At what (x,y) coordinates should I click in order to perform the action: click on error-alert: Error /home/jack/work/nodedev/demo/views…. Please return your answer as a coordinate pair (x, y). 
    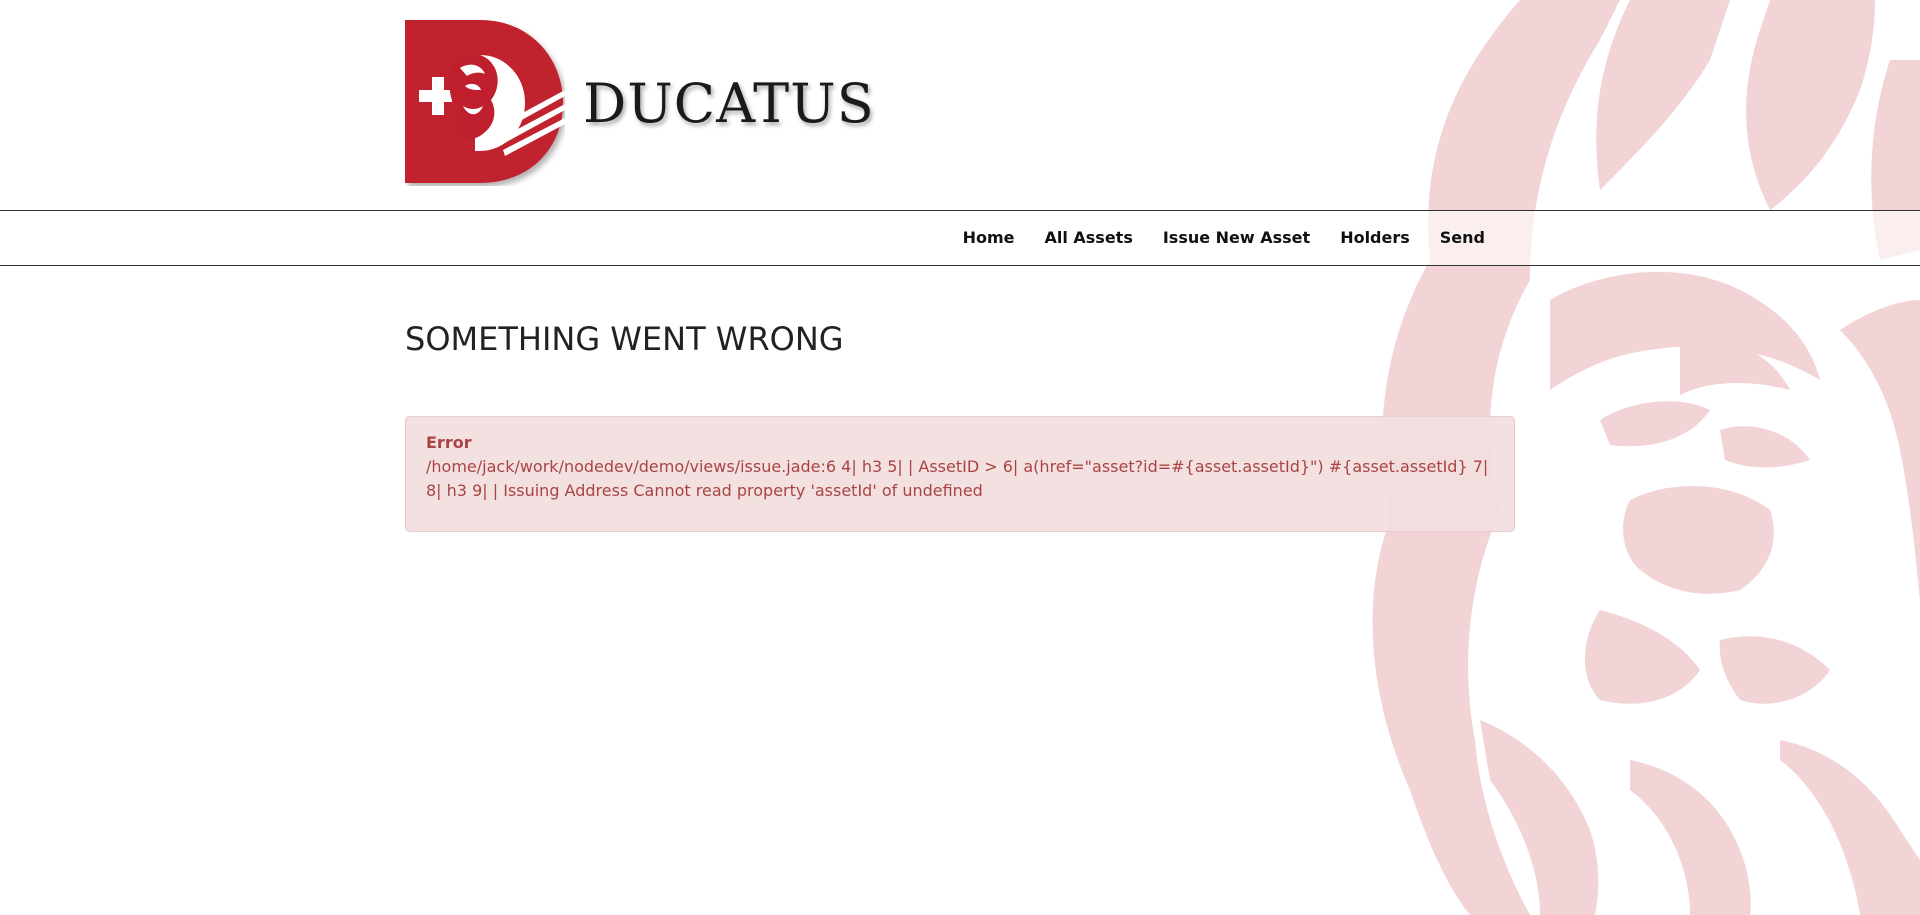
    Looking at the image, I should click on (960, 474).